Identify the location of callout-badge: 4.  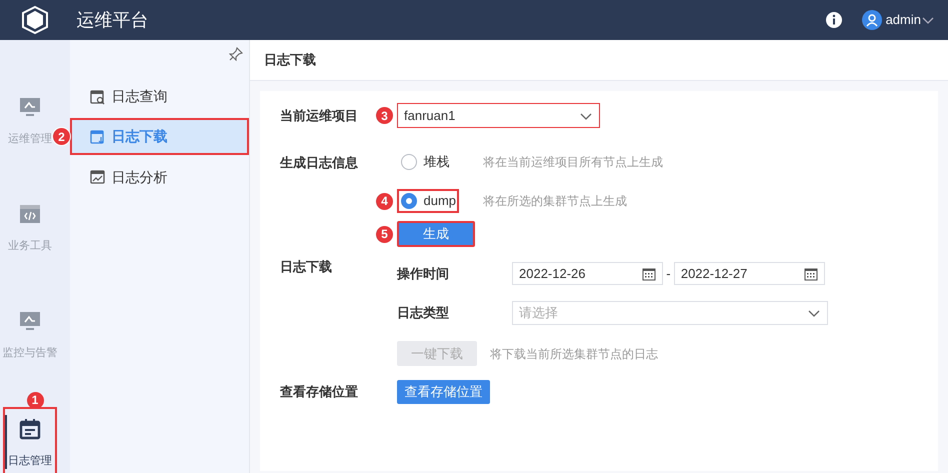
(384, 201).